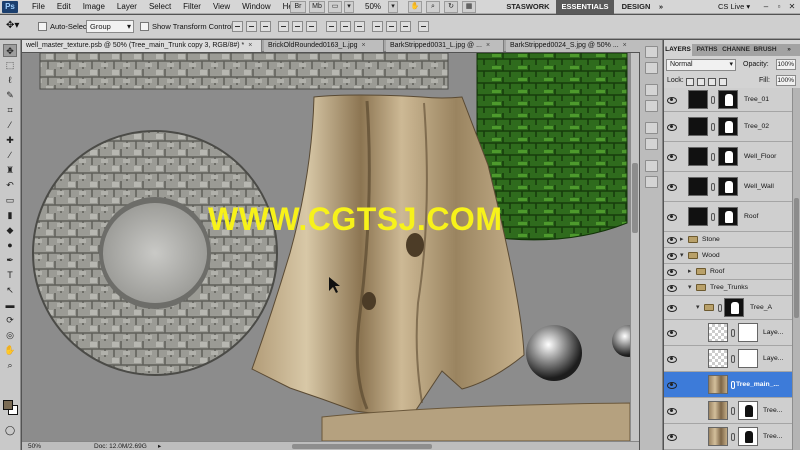 The image size is (800, 450). What do you see at coordinates (786, 64) in the screenshot?
I see `opacity-input: 100%` at bounding box center [786, 64].